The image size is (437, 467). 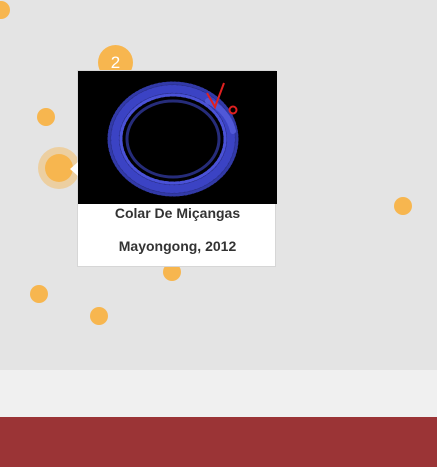 What do you see at coordinates (218, 442) in the screenshot?
I see `footer-bar` at bounding box center [218, 442].